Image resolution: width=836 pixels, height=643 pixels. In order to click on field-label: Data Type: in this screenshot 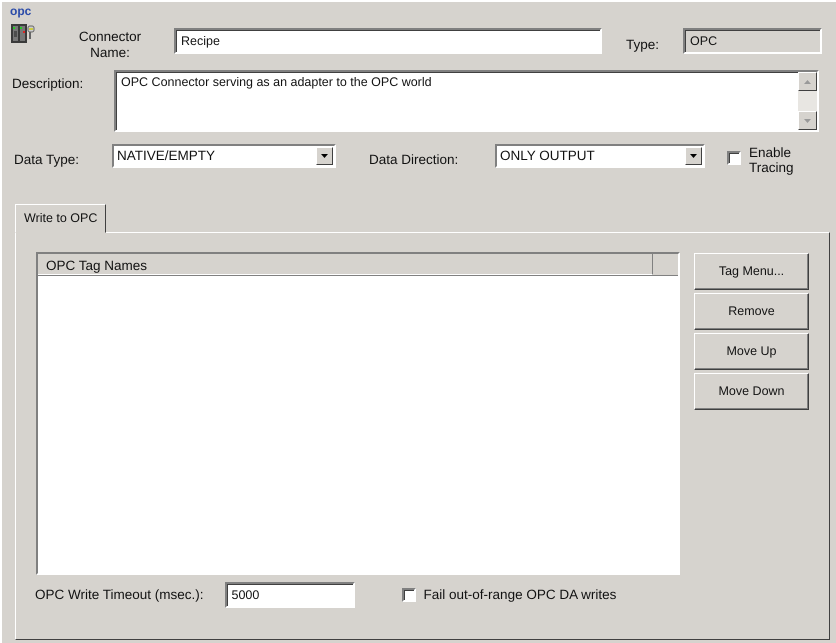, I will do `click(46, 159)`.